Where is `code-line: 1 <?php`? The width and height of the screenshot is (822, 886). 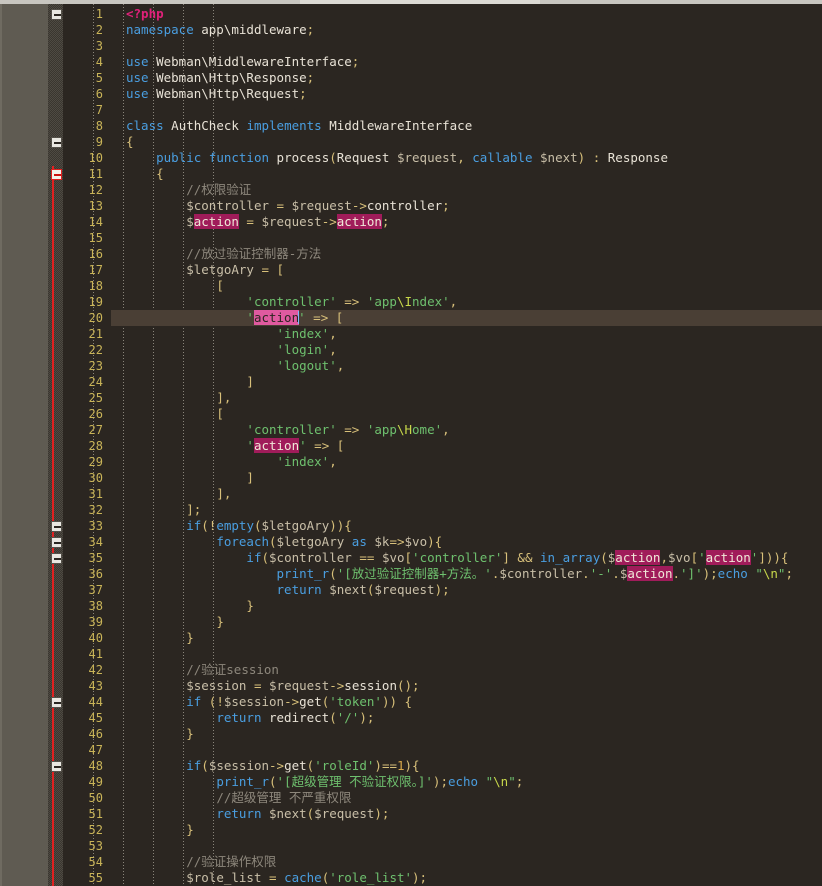 code-line: 1 <?php is located at coordinates (442, 14).